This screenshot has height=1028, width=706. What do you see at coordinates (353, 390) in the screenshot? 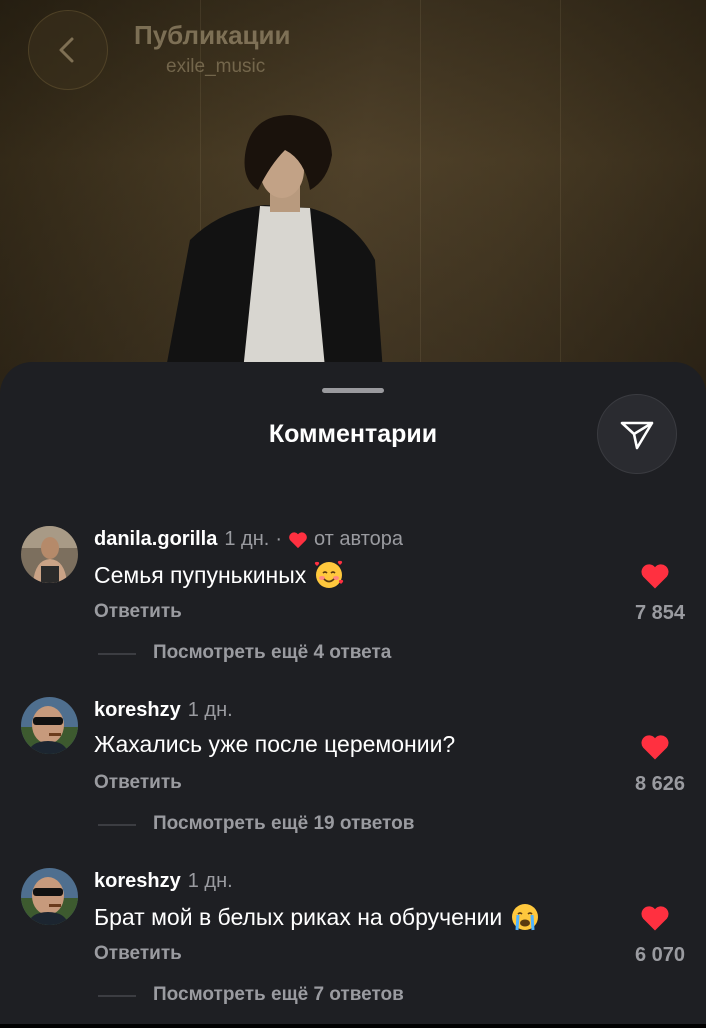
I see `sheet-grabber` at bounding box center [353, 390].